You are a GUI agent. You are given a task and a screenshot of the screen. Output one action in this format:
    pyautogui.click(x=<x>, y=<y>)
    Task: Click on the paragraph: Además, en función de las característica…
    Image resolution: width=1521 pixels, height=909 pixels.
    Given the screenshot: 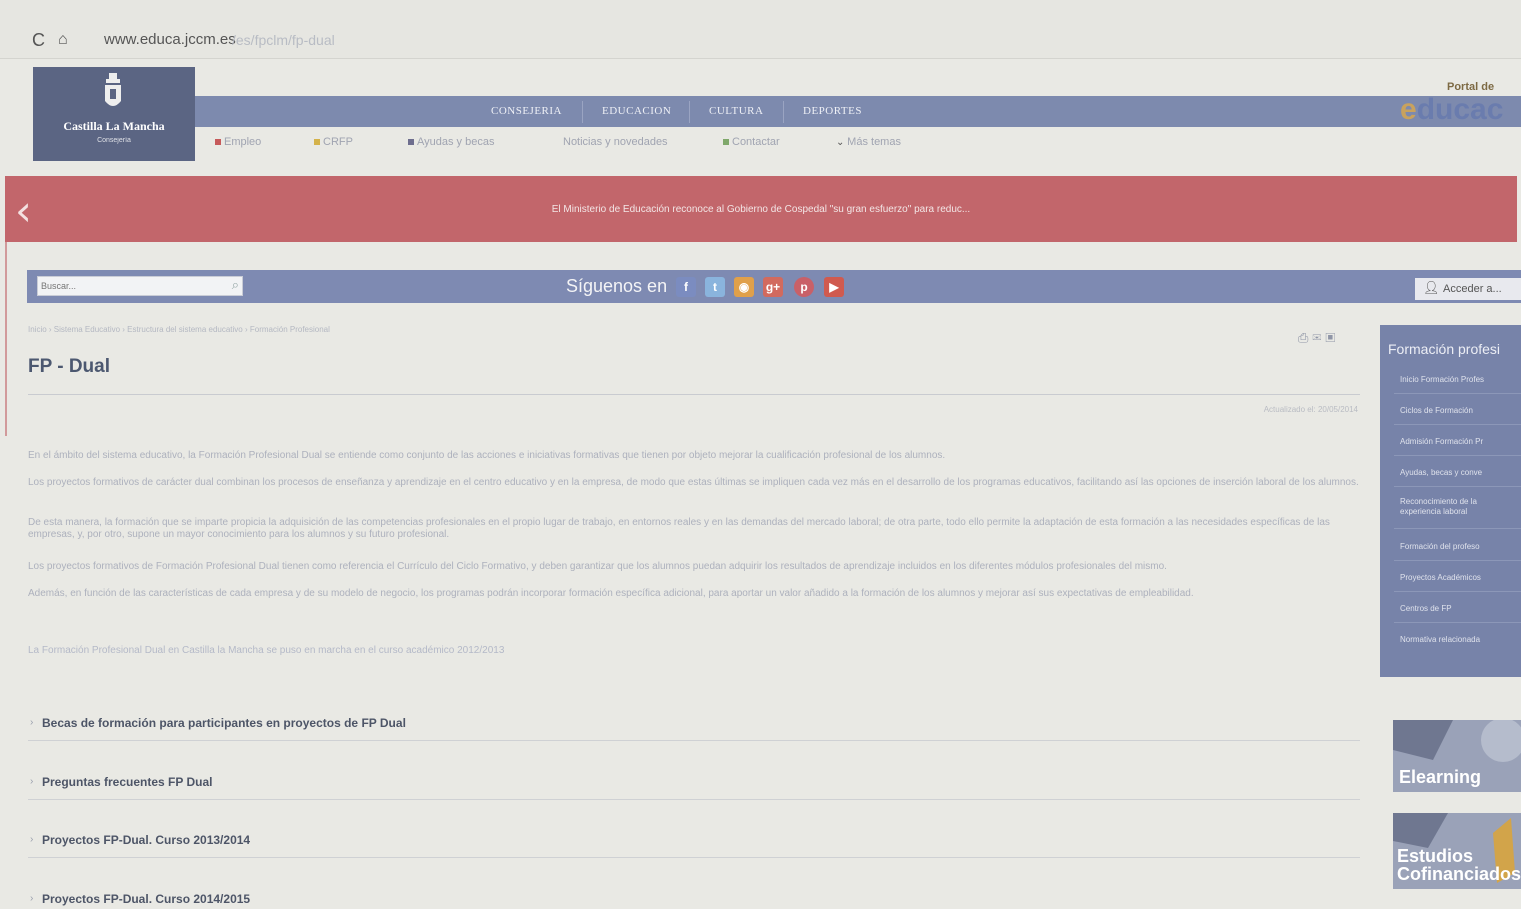 What is the action you would take?
    pyautogui.click(x=611, y=593)
    